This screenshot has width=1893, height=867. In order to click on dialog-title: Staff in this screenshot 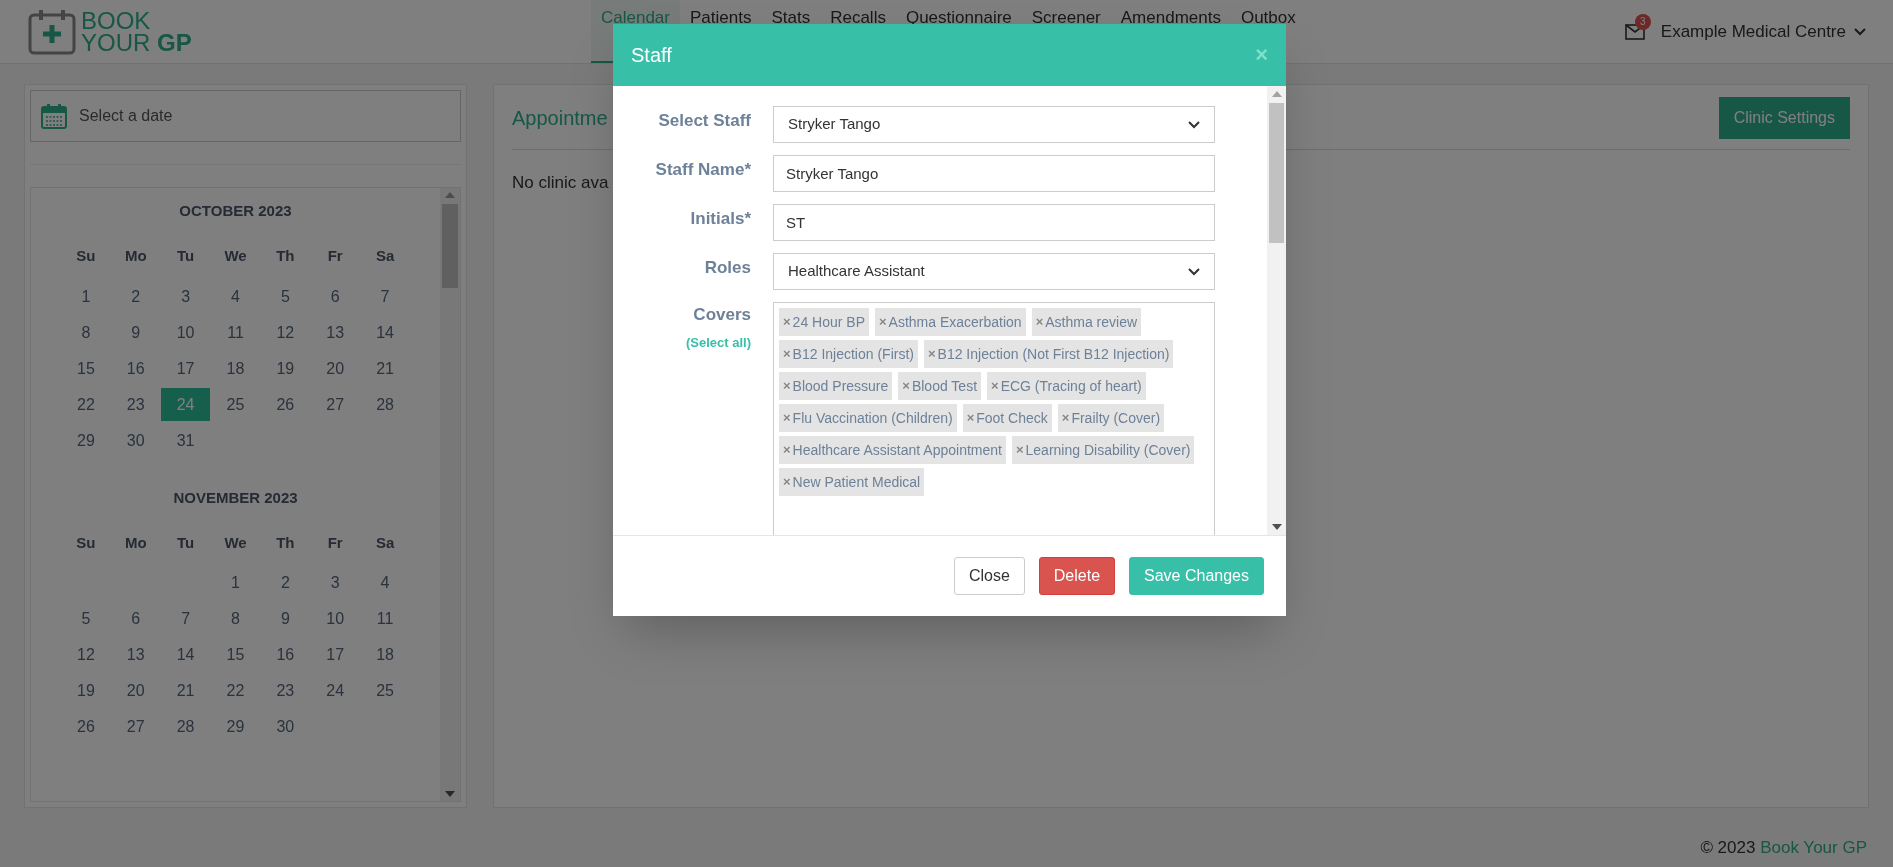, I will do `click(651, 55)`.